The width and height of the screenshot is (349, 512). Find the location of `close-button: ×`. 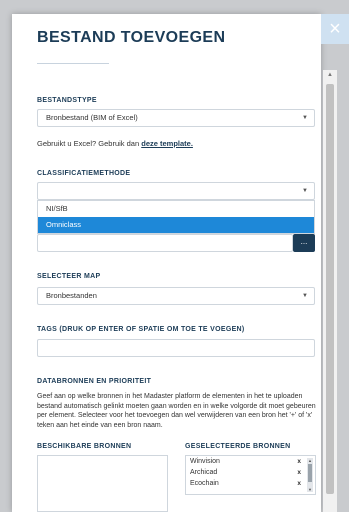

close-button: × is located at coordinates (335, 29).